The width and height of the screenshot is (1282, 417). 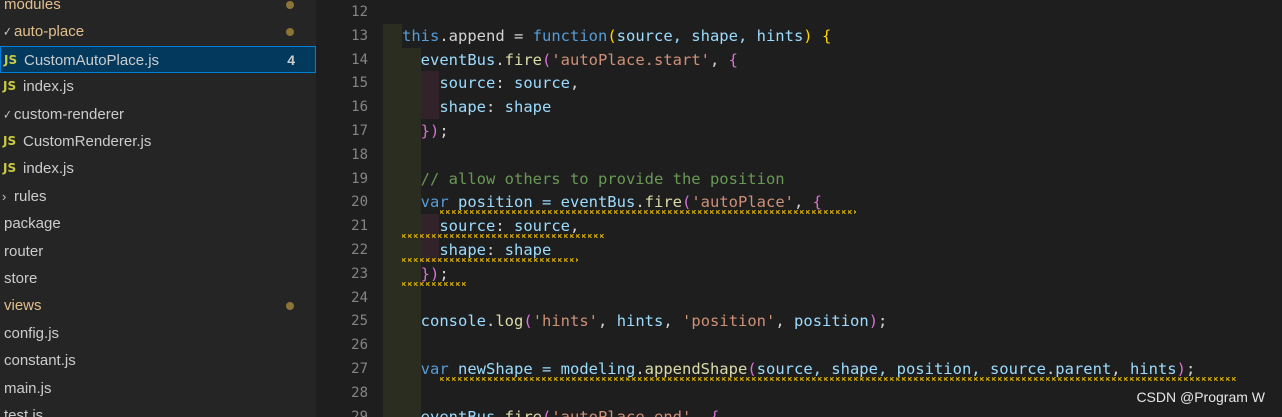 What do you see at coordinates (158, 278) in the screenshot?
I see `explorer-item: store` at bounding box center [158, 278].